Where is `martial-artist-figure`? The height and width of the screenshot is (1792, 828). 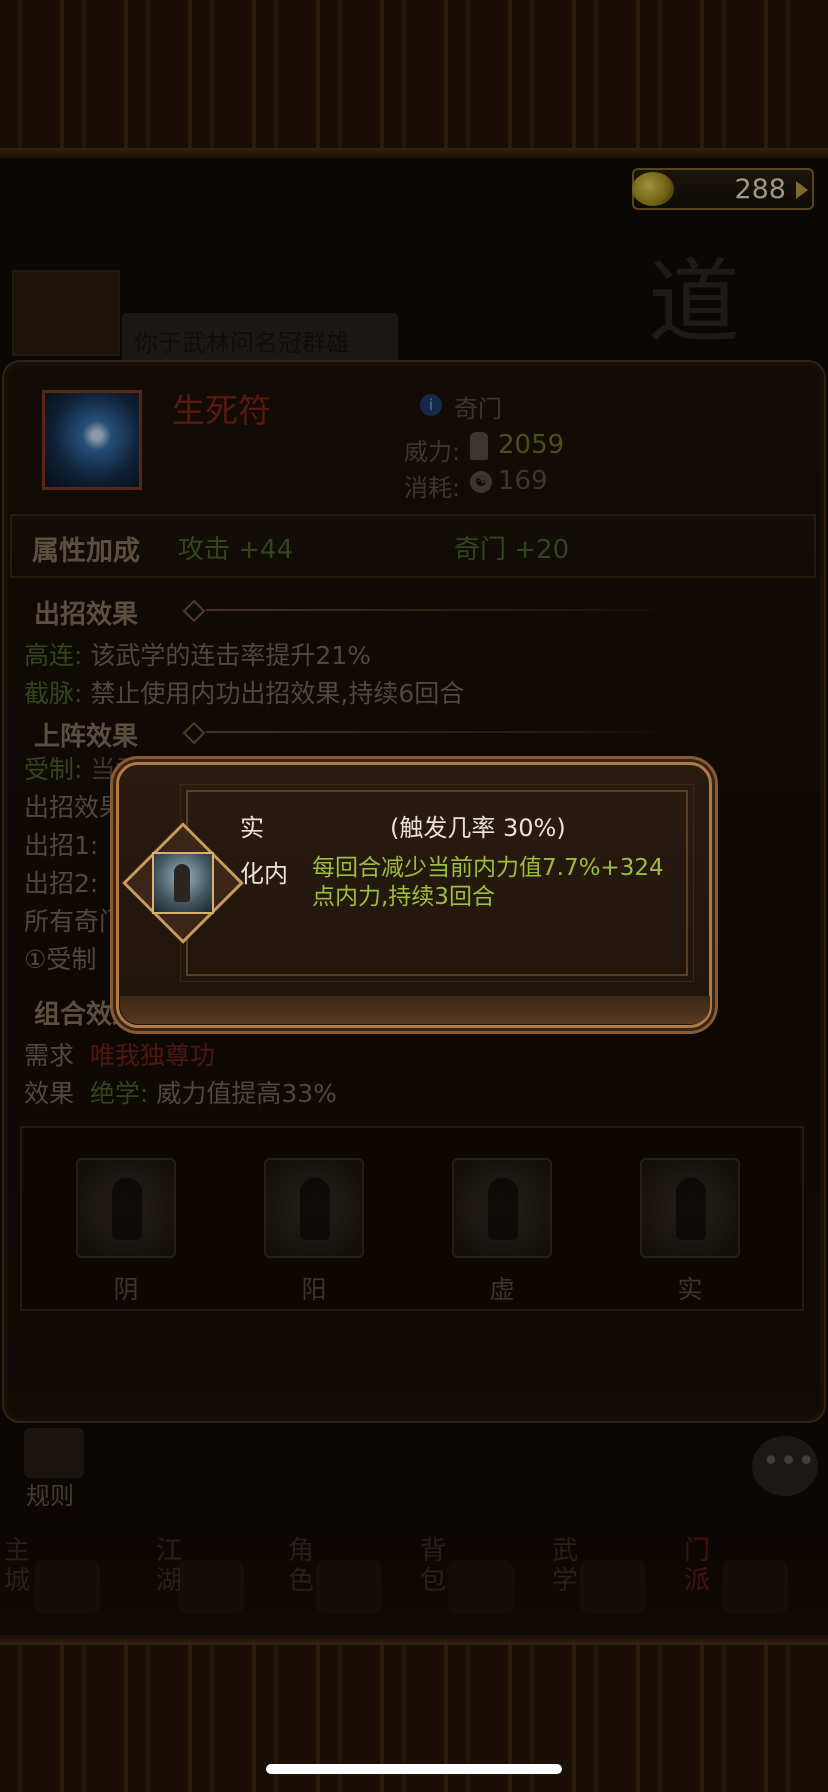 martial-artist-figure is located at coordinates (182, 883).